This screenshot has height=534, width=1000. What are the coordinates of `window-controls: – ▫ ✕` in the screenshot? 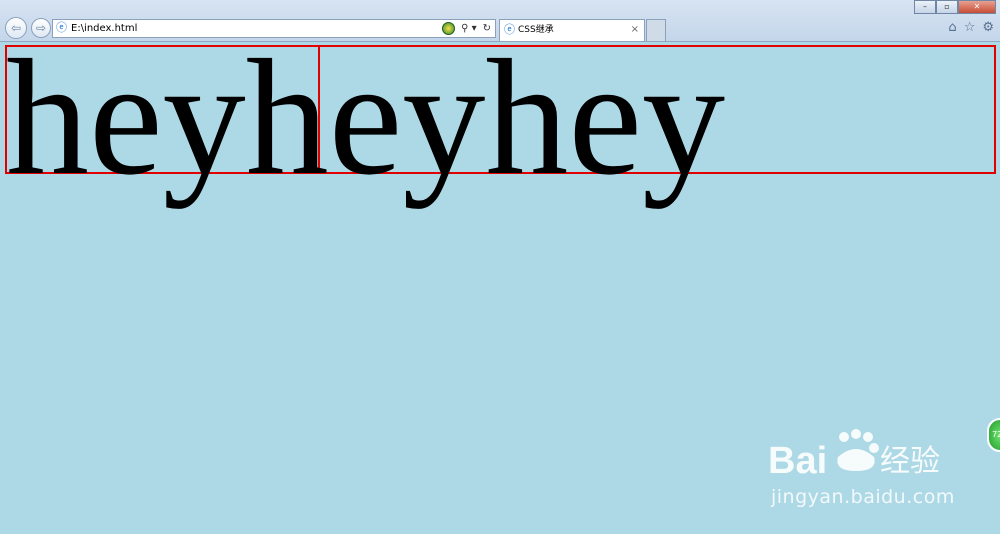 It's located at (955, 7).